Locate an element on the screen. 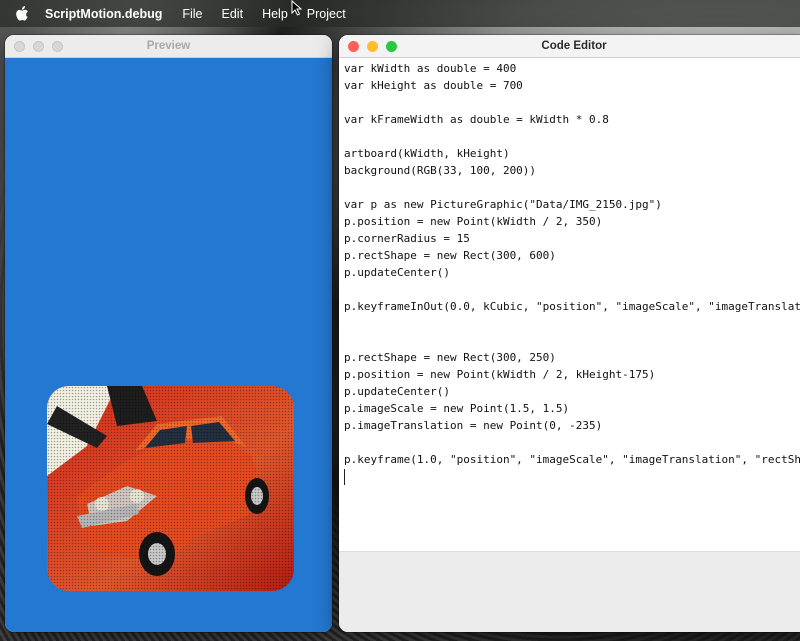  code-line: var kFrameWidth as double = kWidth * 0.8 is located at coordinates (476, 119).